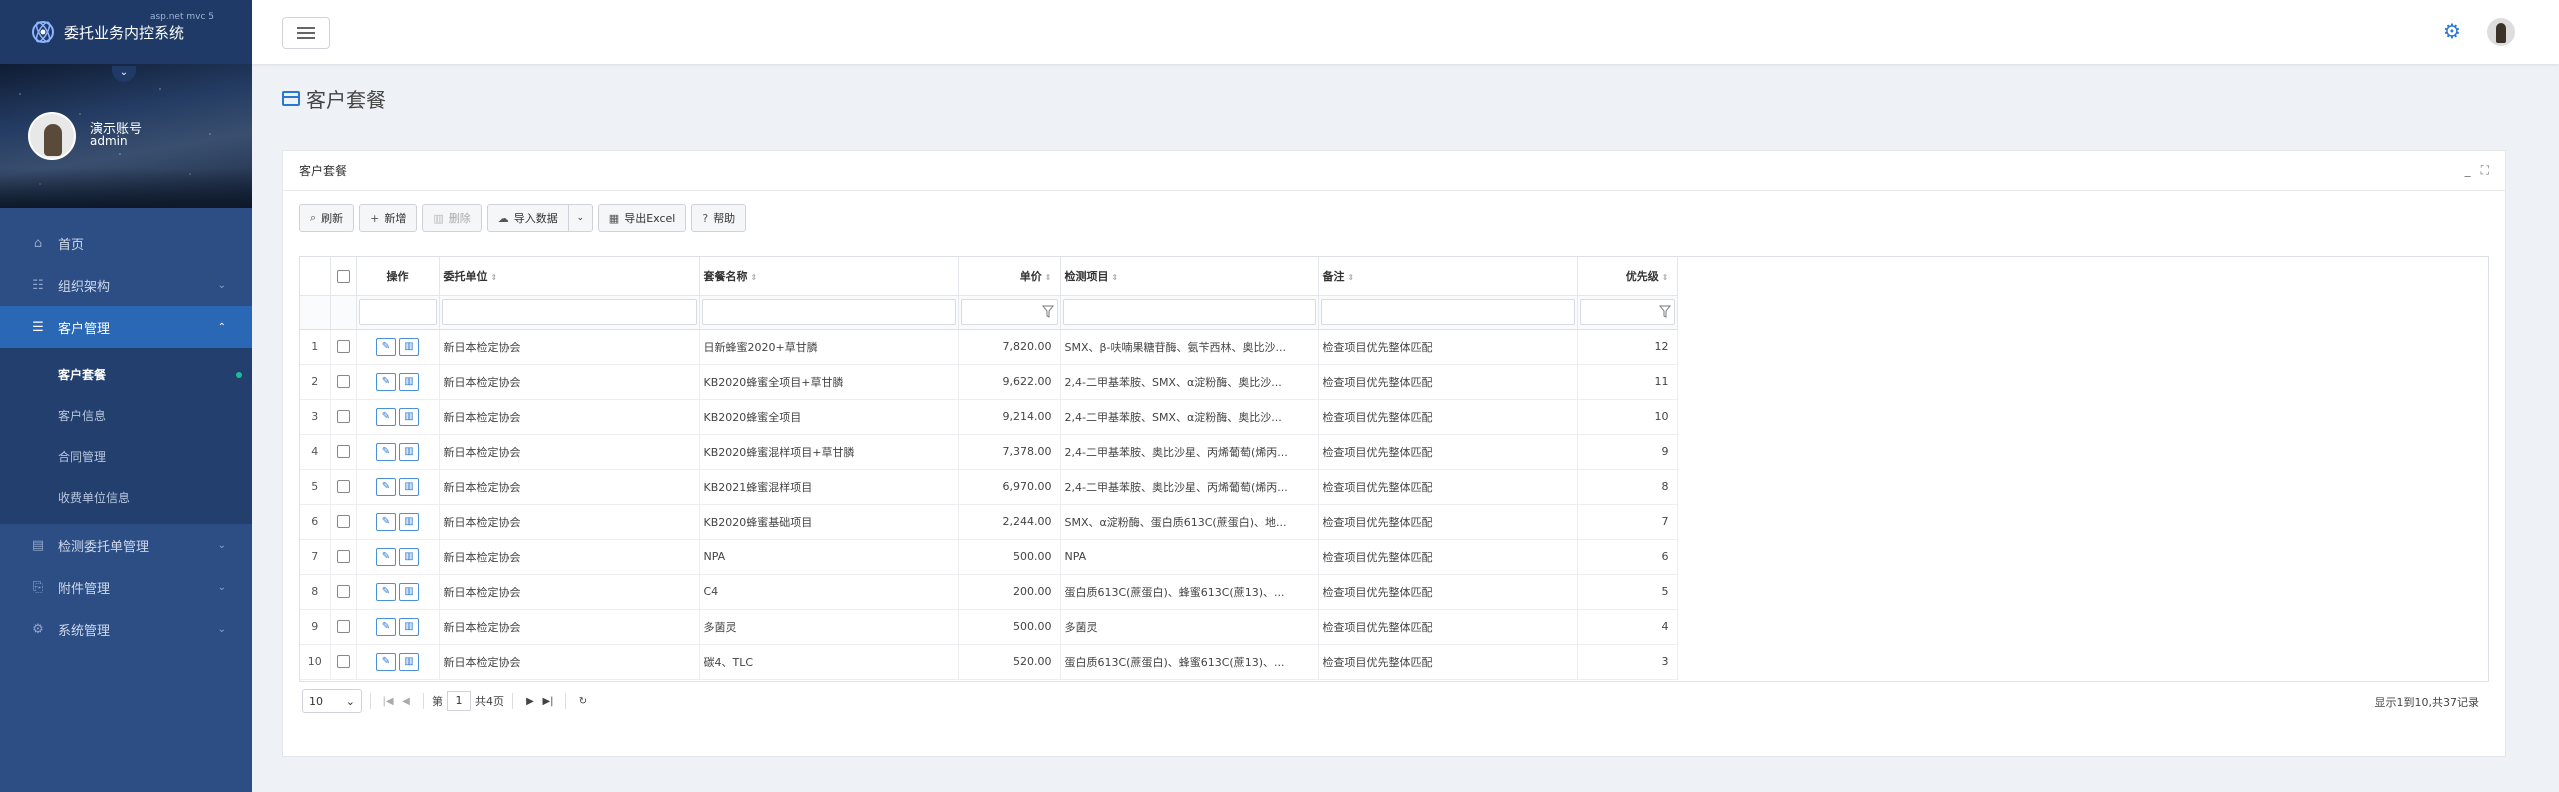  Describe the element at coordinates (126, 545) in the screenshot. I see `sidebar-item-inspection: ▤ 检测委托单管理 ⌄` at that location.